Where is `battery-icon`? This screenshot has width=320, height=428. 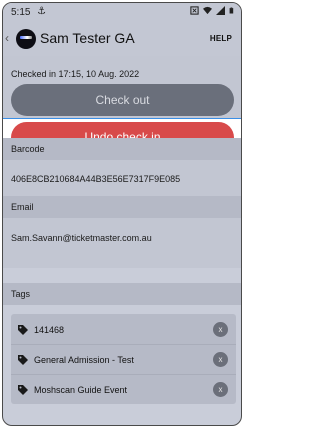
battery-icon is located at coordinates (231, 10).